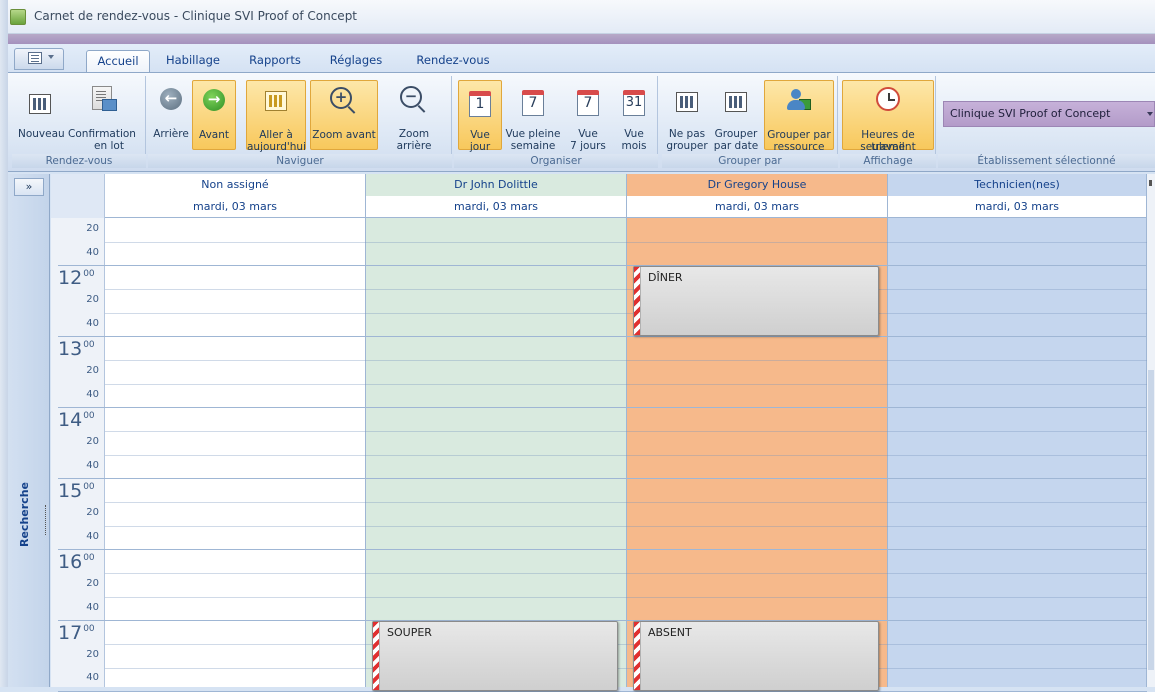 This screenshot has height=692, width=1155. What do you see at coordinates (495, 656) in the screenshot?
I see `appointment-souper: SOUPER` at bounding box center [495, 656].